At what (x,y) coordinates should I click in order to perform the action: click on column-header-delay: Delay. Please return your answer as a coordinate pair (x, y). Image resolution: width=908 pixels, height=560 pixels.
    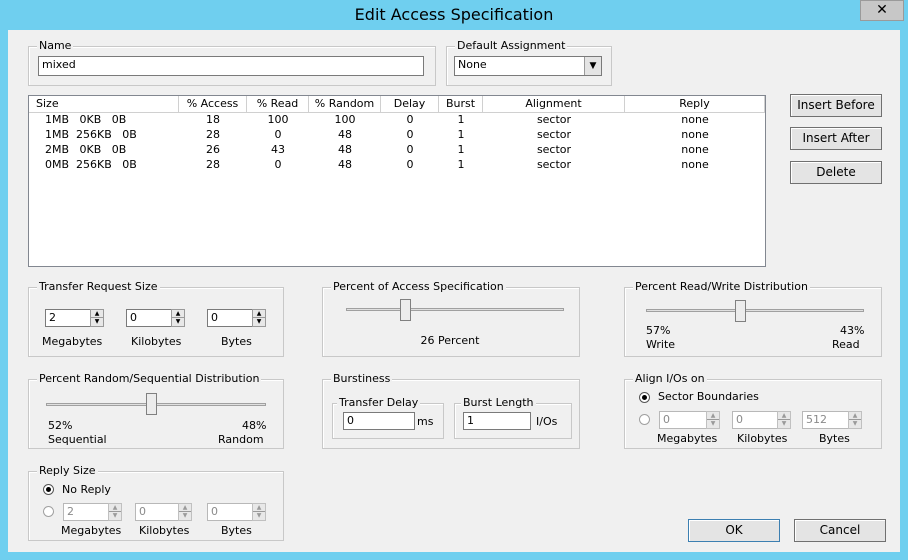
    Looking at the image, I should click on (410, 104).